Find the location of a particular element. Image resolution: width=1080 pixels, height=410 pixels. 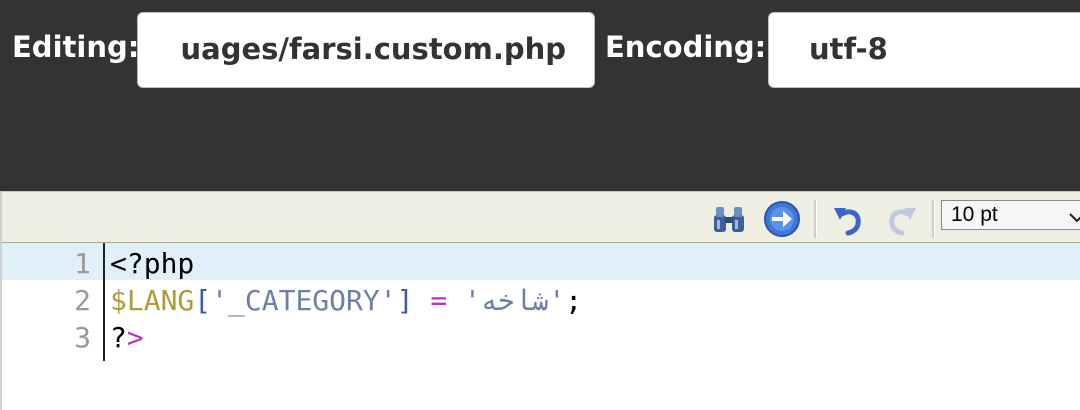

encoding-value: utf-8 is located at coordinates (848, 49).